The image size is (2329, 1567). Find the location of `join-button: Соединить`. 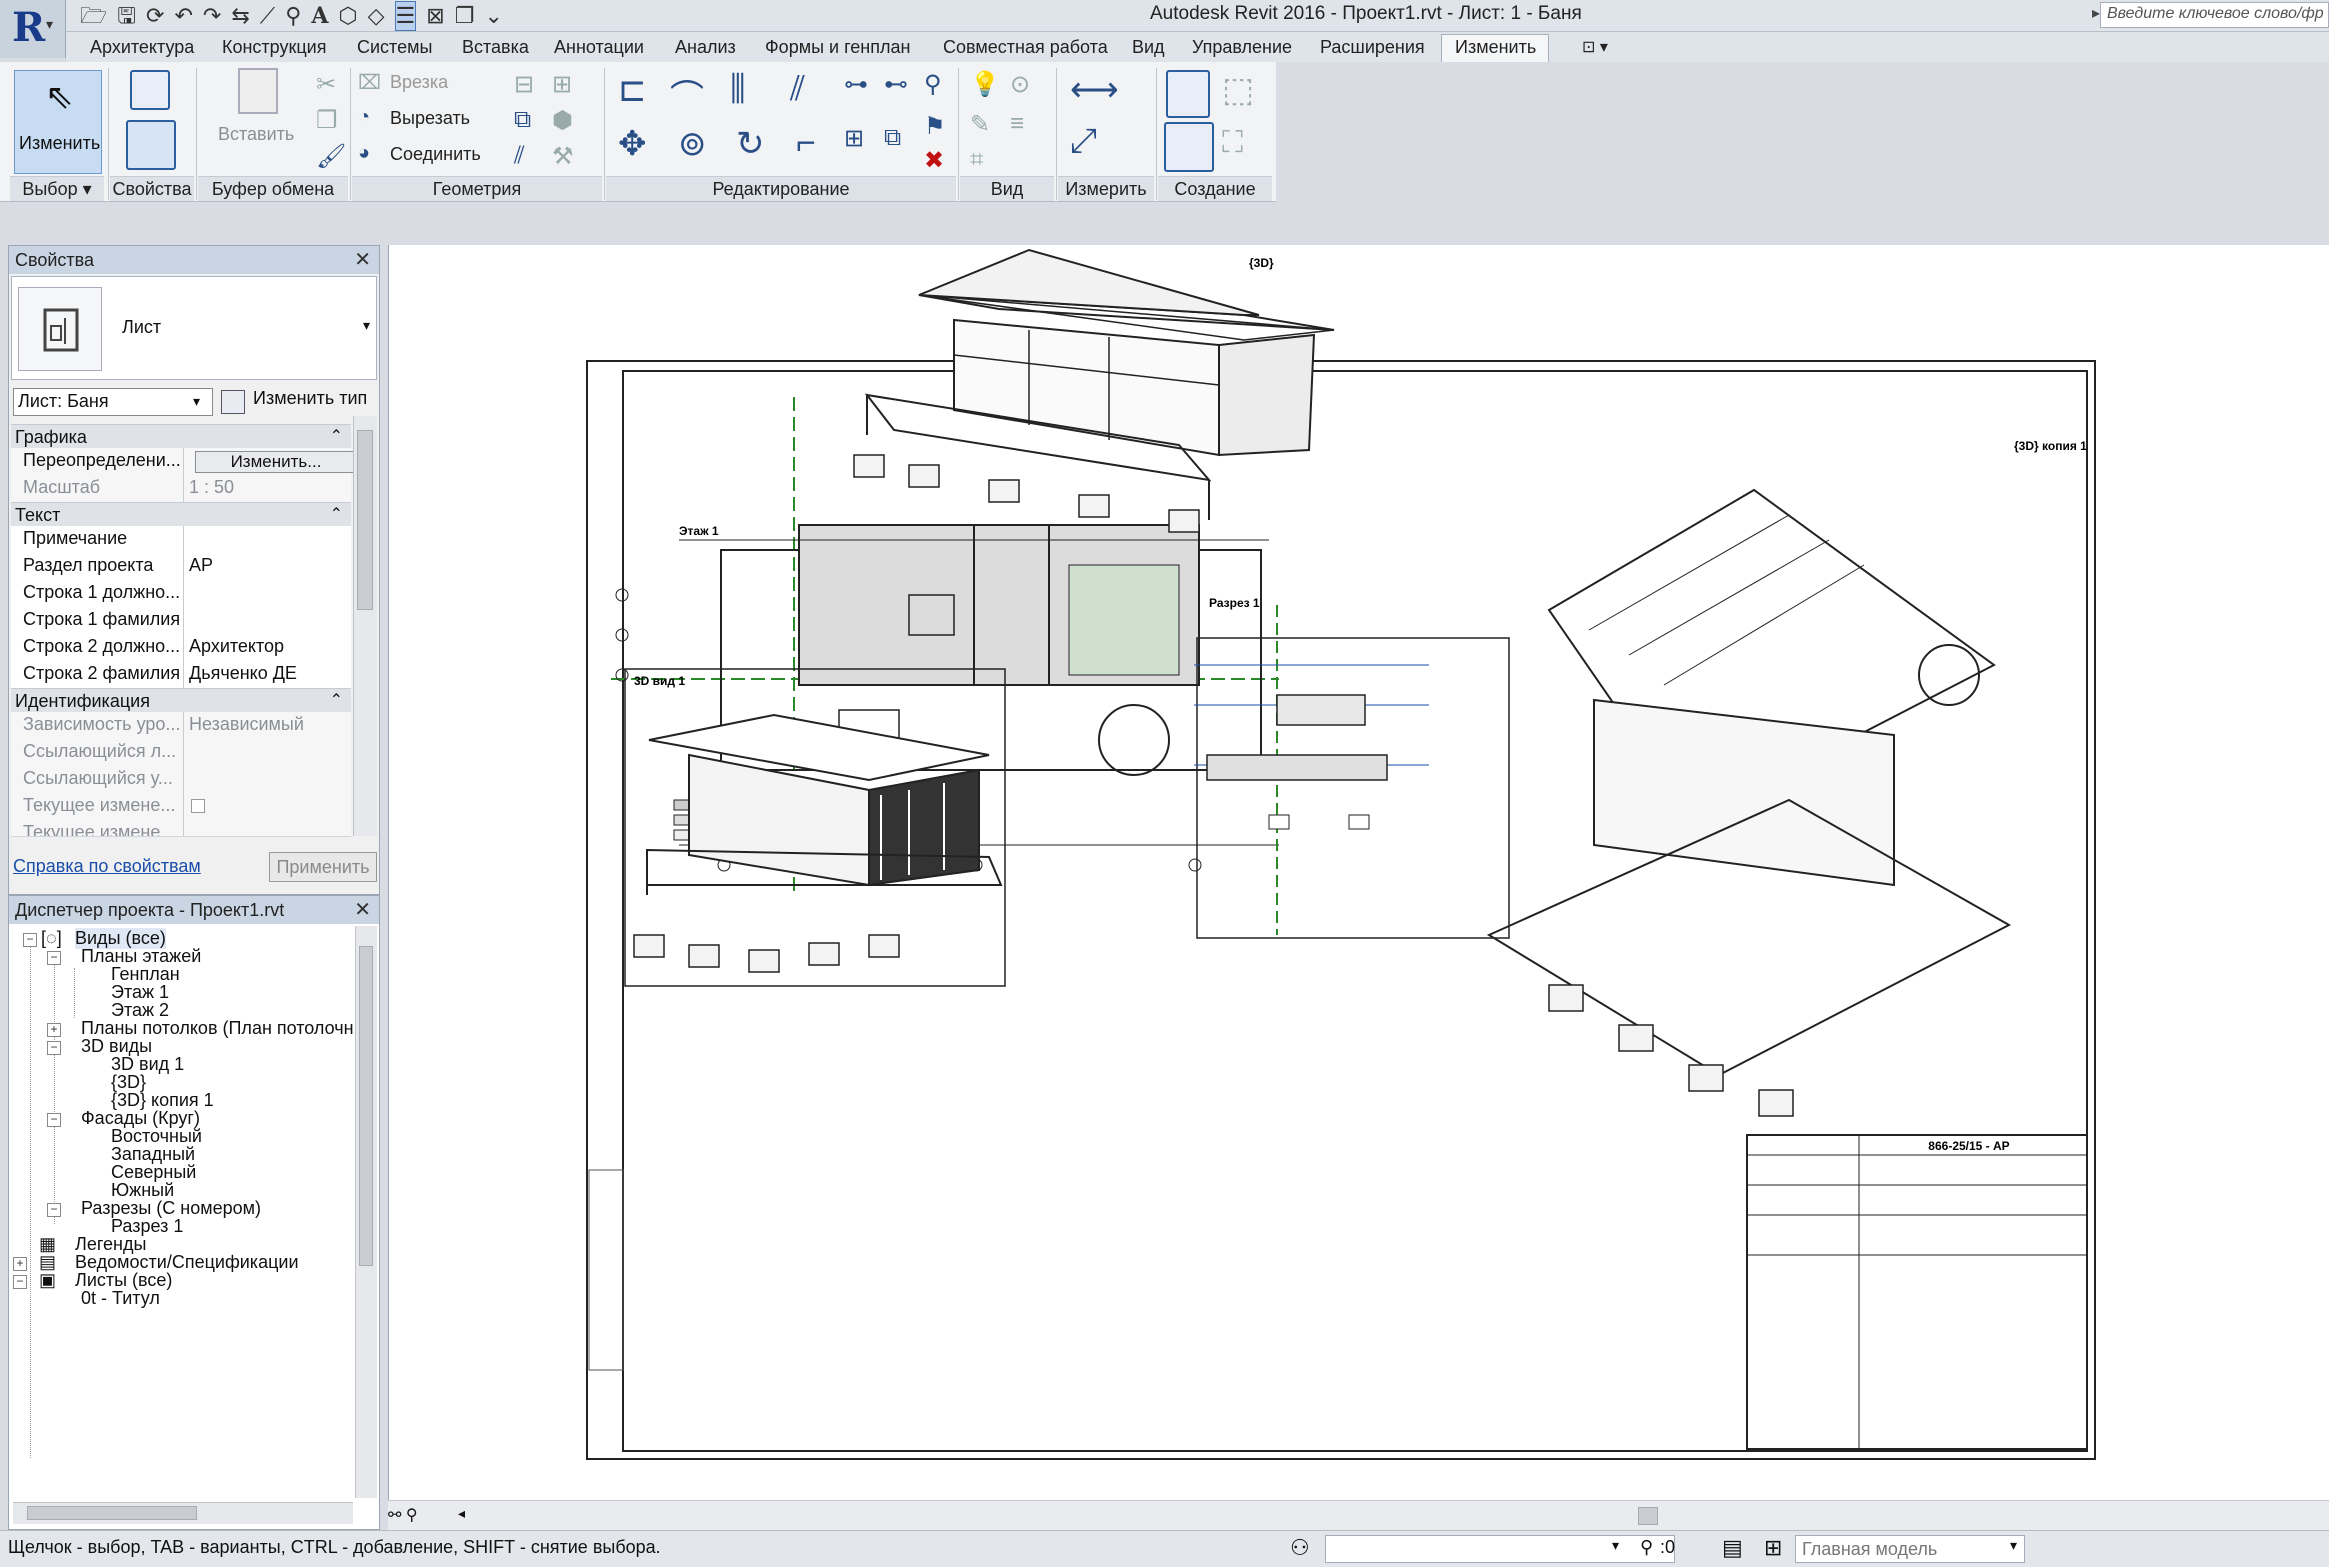

join-button: Соединить is located at coordinates (435, 154).